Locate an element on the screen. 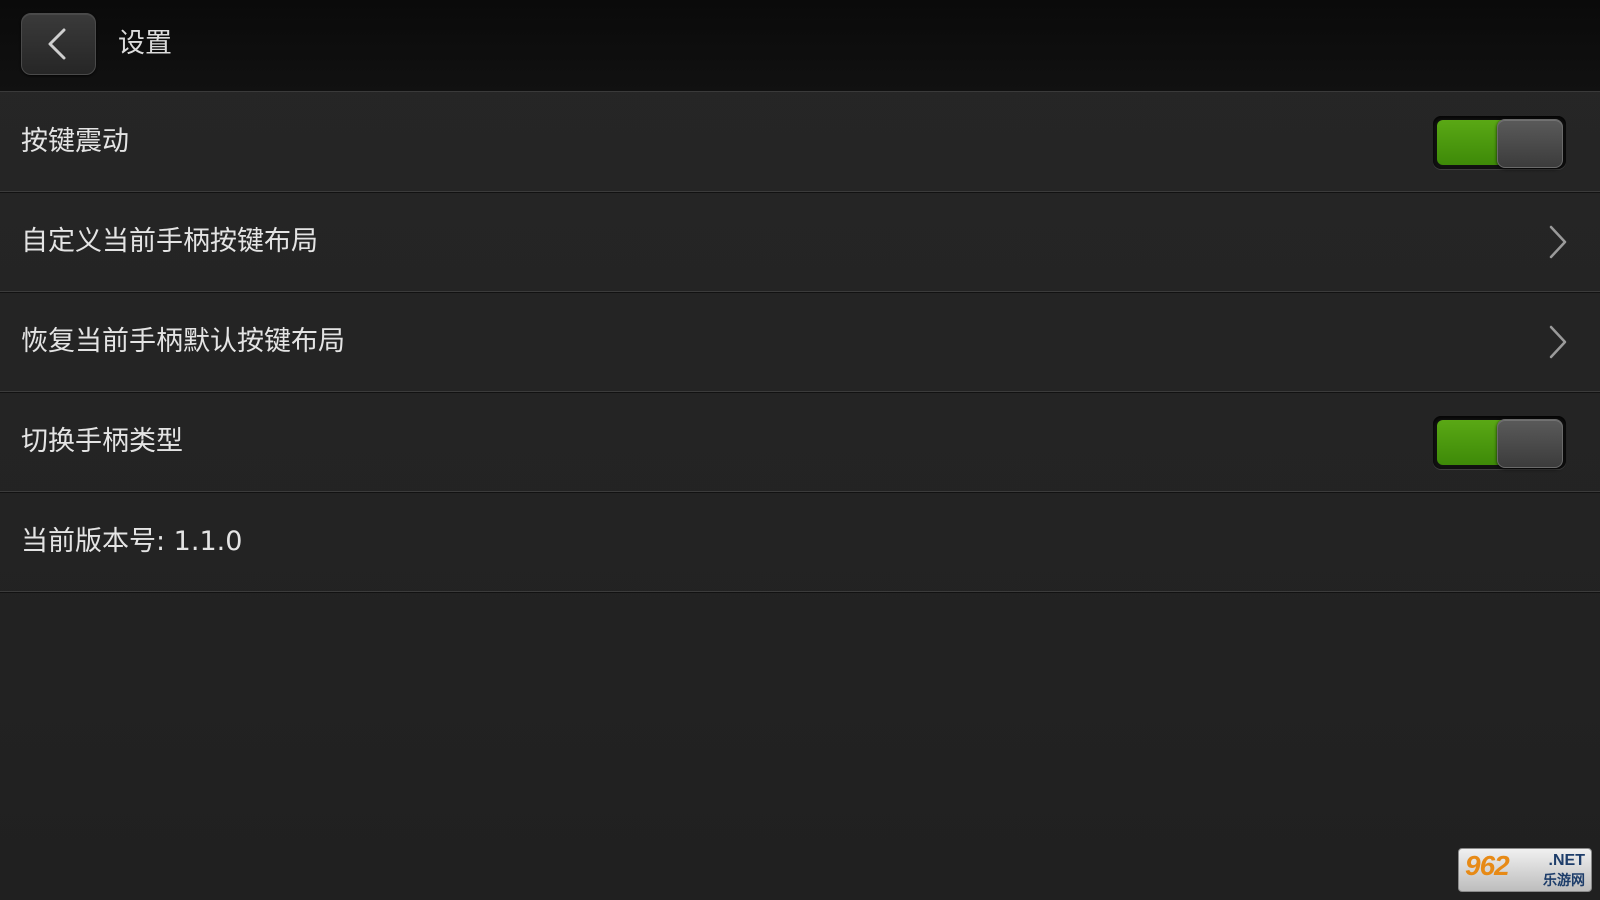 This screenshot has height=900, width=1600. key-vibration-toggle is located at coordinates (1499, 142).